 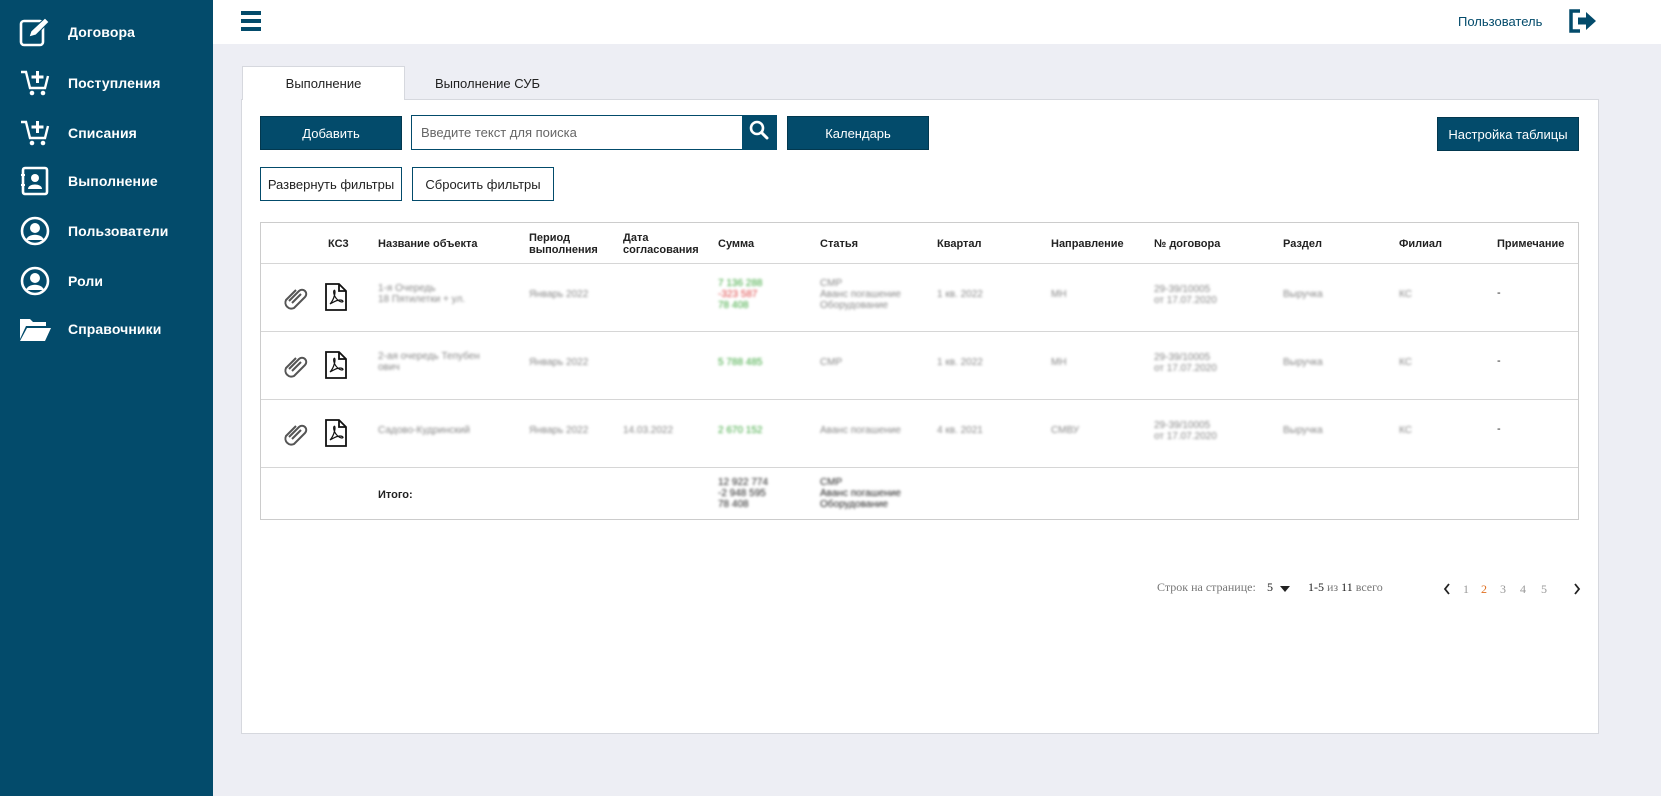 I want to click on next-page-icon, so click(x=1577, y=591).